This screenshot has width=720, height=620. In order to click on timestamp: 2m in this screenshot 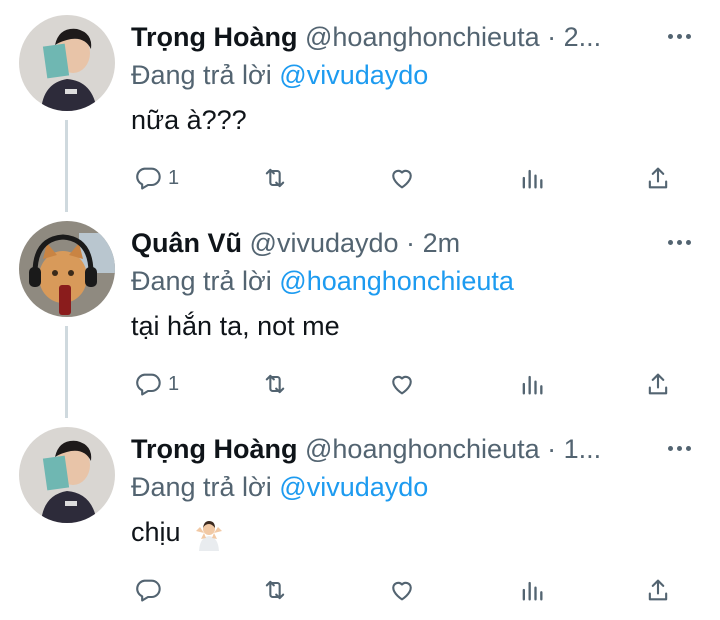, I will do `click(442, 243)`.